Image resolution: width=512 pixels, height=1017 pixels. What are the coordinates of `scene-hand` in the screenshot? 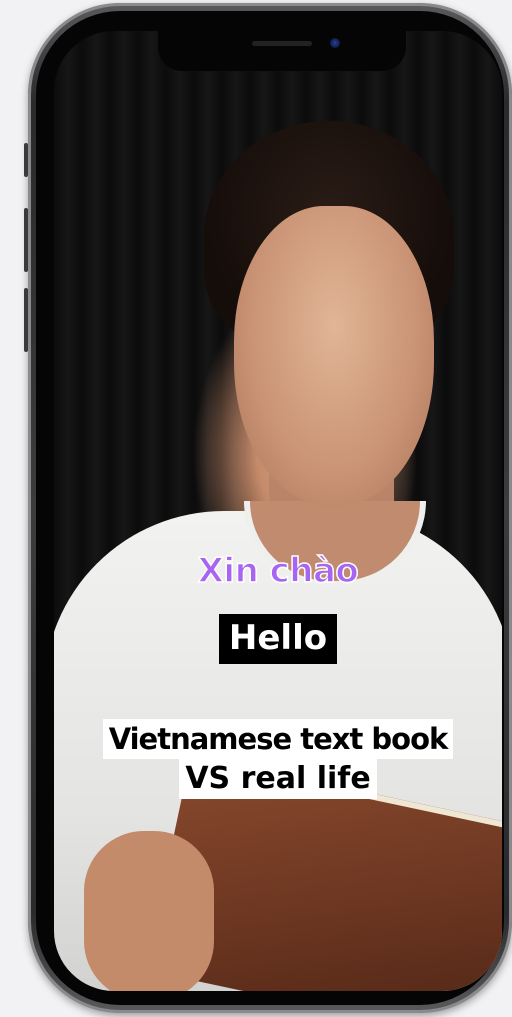 It's located at (149, 911).